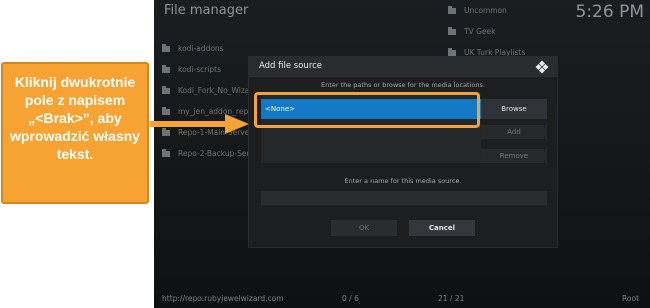 Image resolution: width=650 pixels, height=308 pixels. What do you see at coordinates (291, 66) in the screenshot?
I see `dialog-title: Add file source` at bounding box center [291, 66].